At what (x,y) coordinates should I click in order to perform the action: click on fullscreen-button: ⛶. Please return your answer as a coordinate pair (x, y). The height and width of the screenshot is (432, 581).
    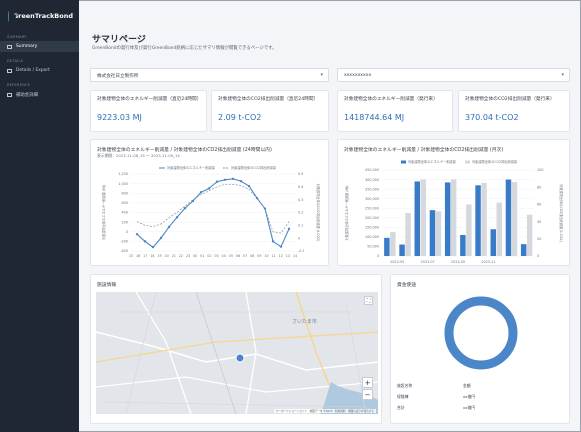
    Looking at the image, I should click on (368, 300).